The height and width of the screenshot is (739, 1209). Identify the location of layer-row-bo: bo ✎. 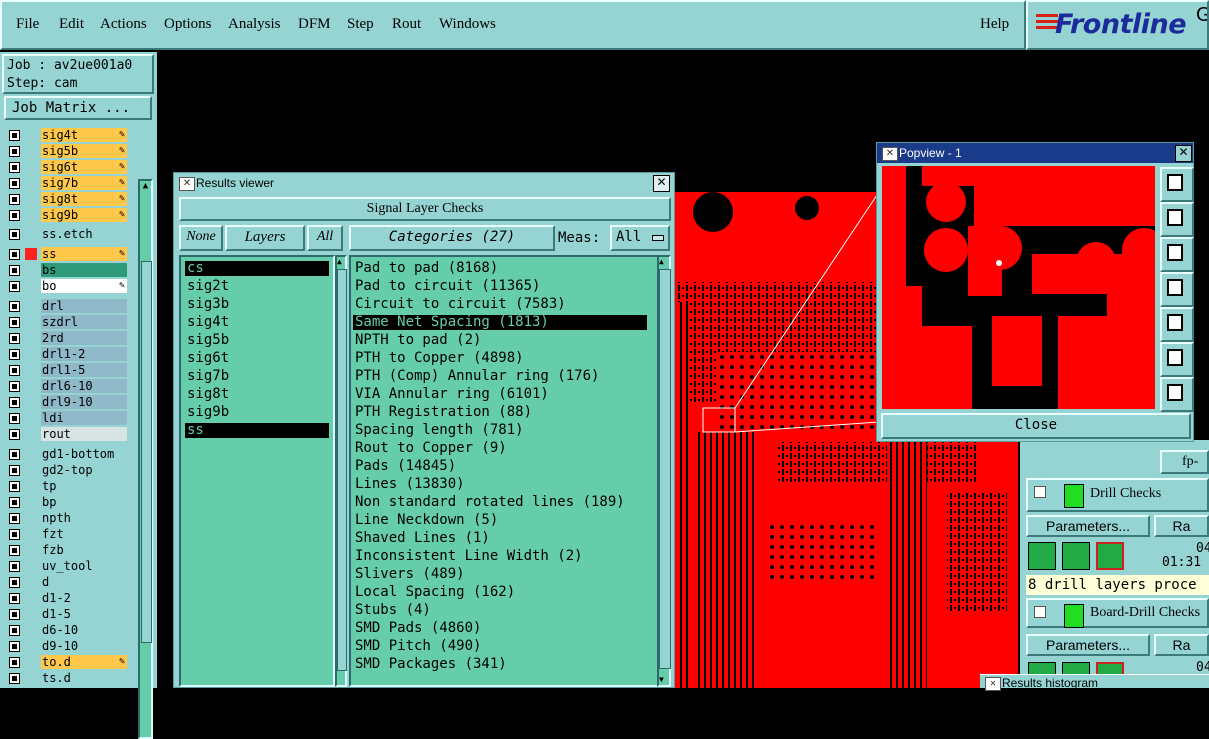
(66, 286).